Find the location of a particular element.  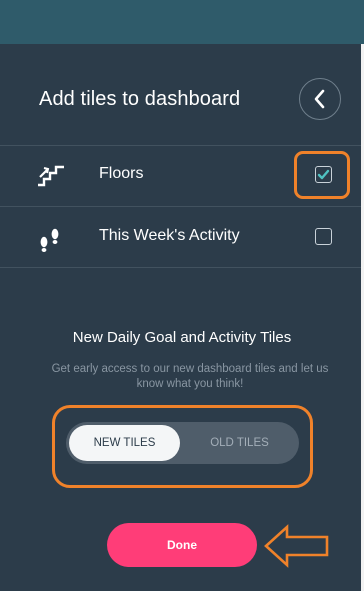

arrow-left-annotation is located at coordinates (296, 546).